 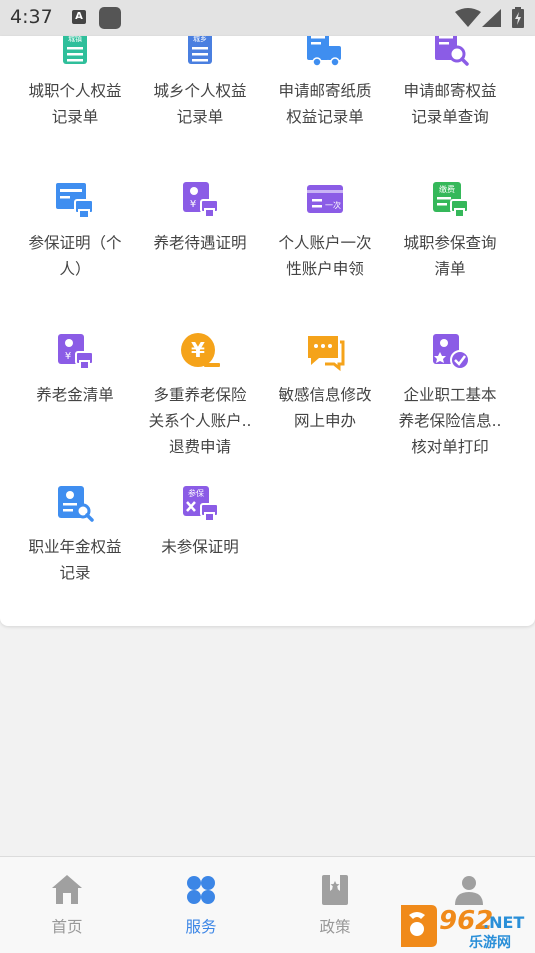 What do you see at coordinates (451, 200) in the screenshot?
I see `insurance-payment-print-icon: 缴费` at bounding box center [451, 200].